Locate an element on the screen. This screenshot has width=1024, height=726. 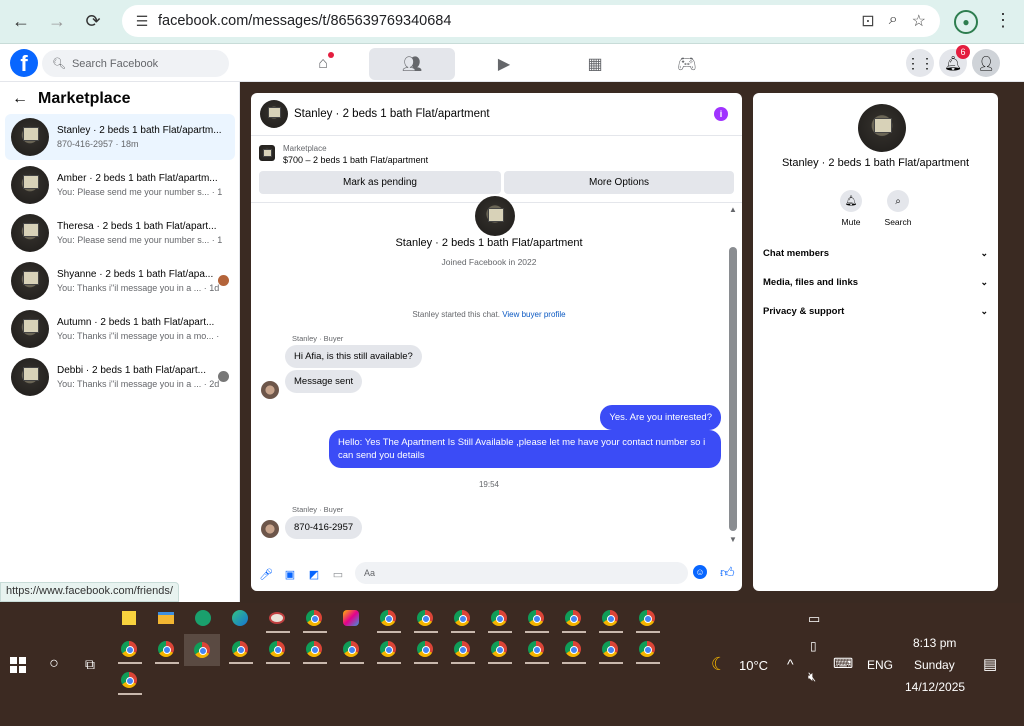
clock-date: 14/12/2025 is located at coordinates (935, 687).